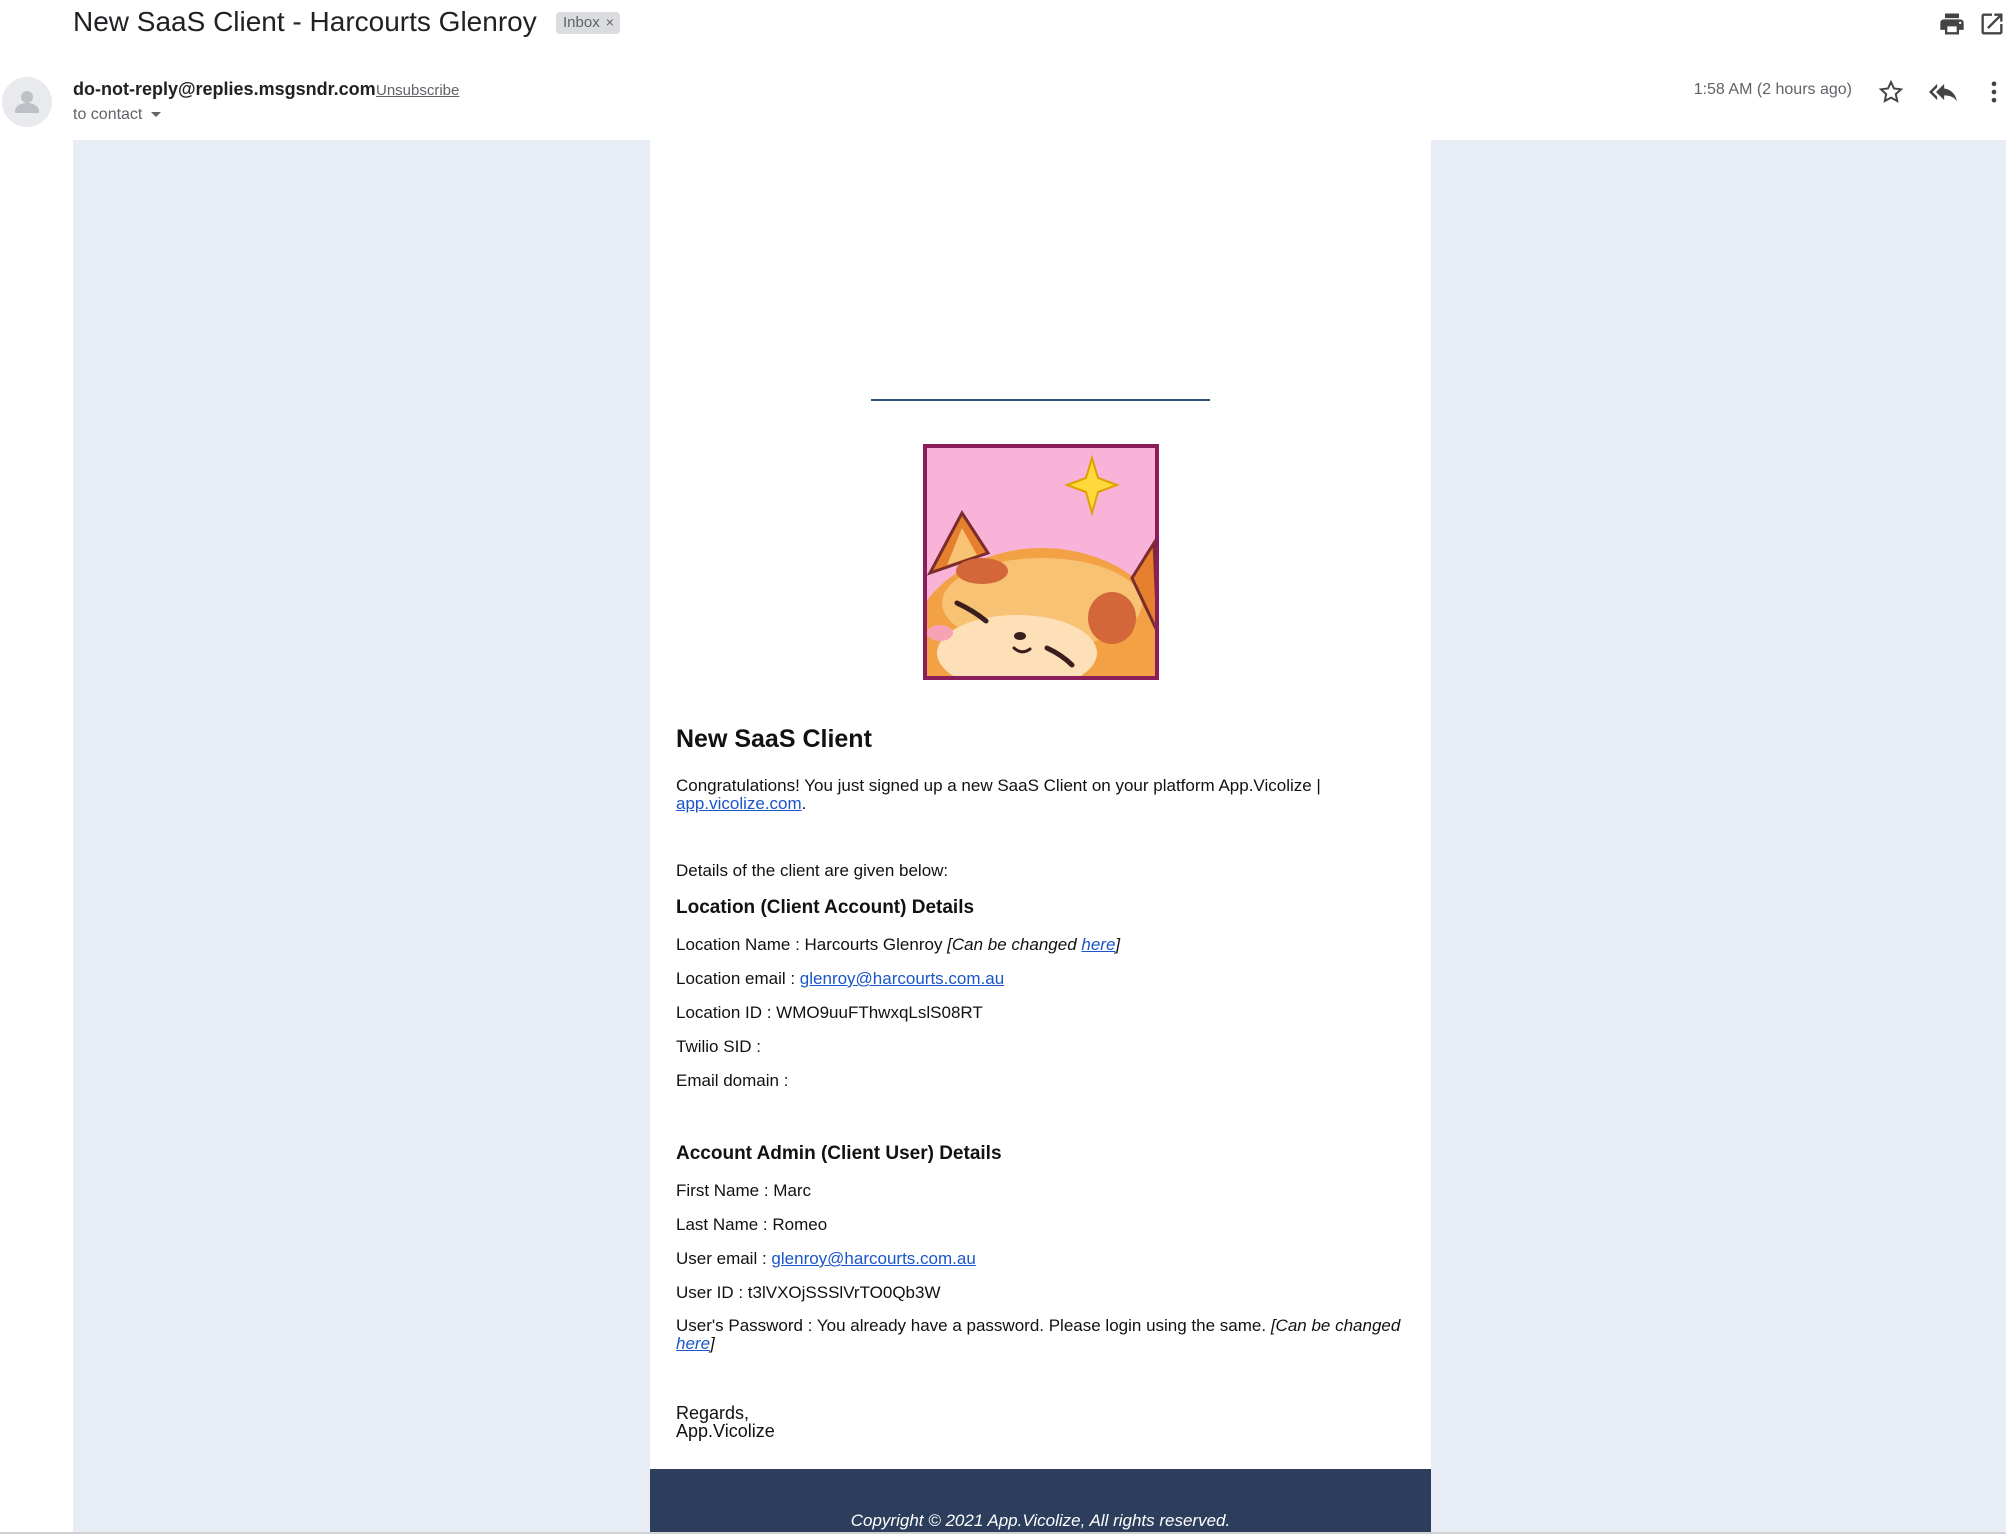 Image resolution: width=2006 pixels, height=1534 pixels. I want to click on email-heading: New SaaS Client, so click(774, 739).